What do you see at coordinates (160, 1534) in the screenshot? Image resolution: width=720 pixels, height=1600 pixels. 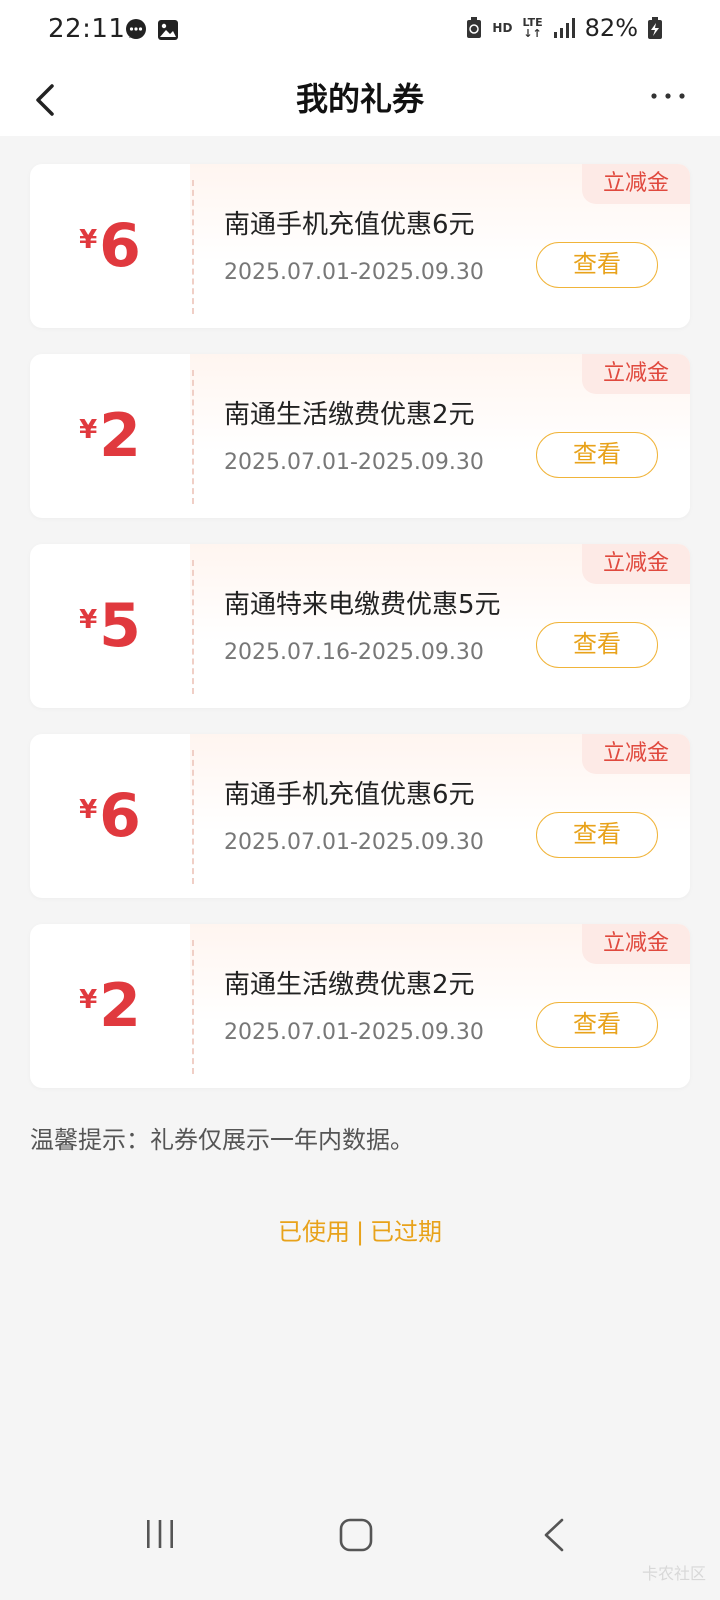 I see `recent-apps-icon` at bounding box center [160, 1534].